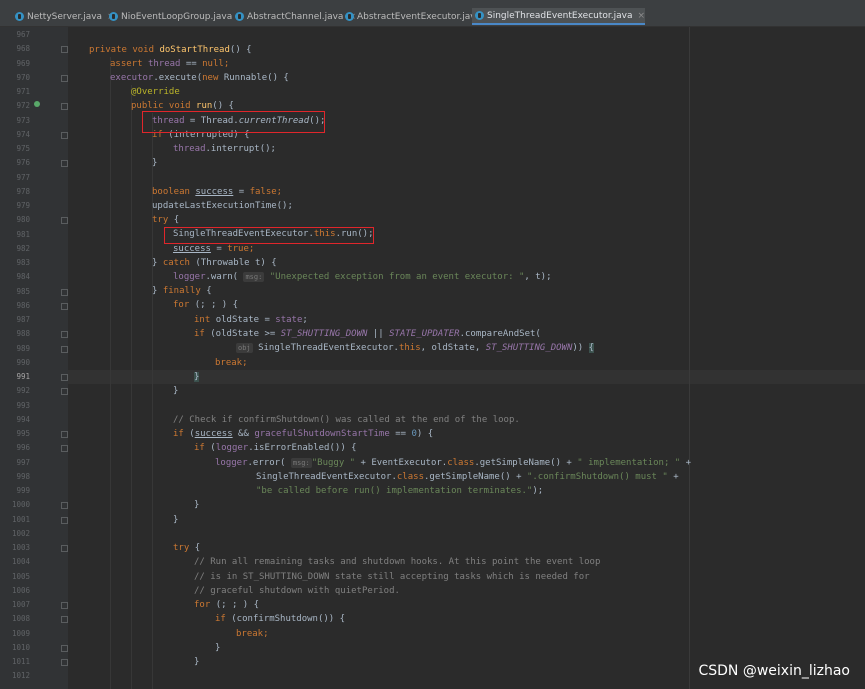 This screenshot has width=865, height=689. What do you see at coordinates (166, 220) in the screenshot?
I see `code-line-980: try {` at bounding box center [166, 220].